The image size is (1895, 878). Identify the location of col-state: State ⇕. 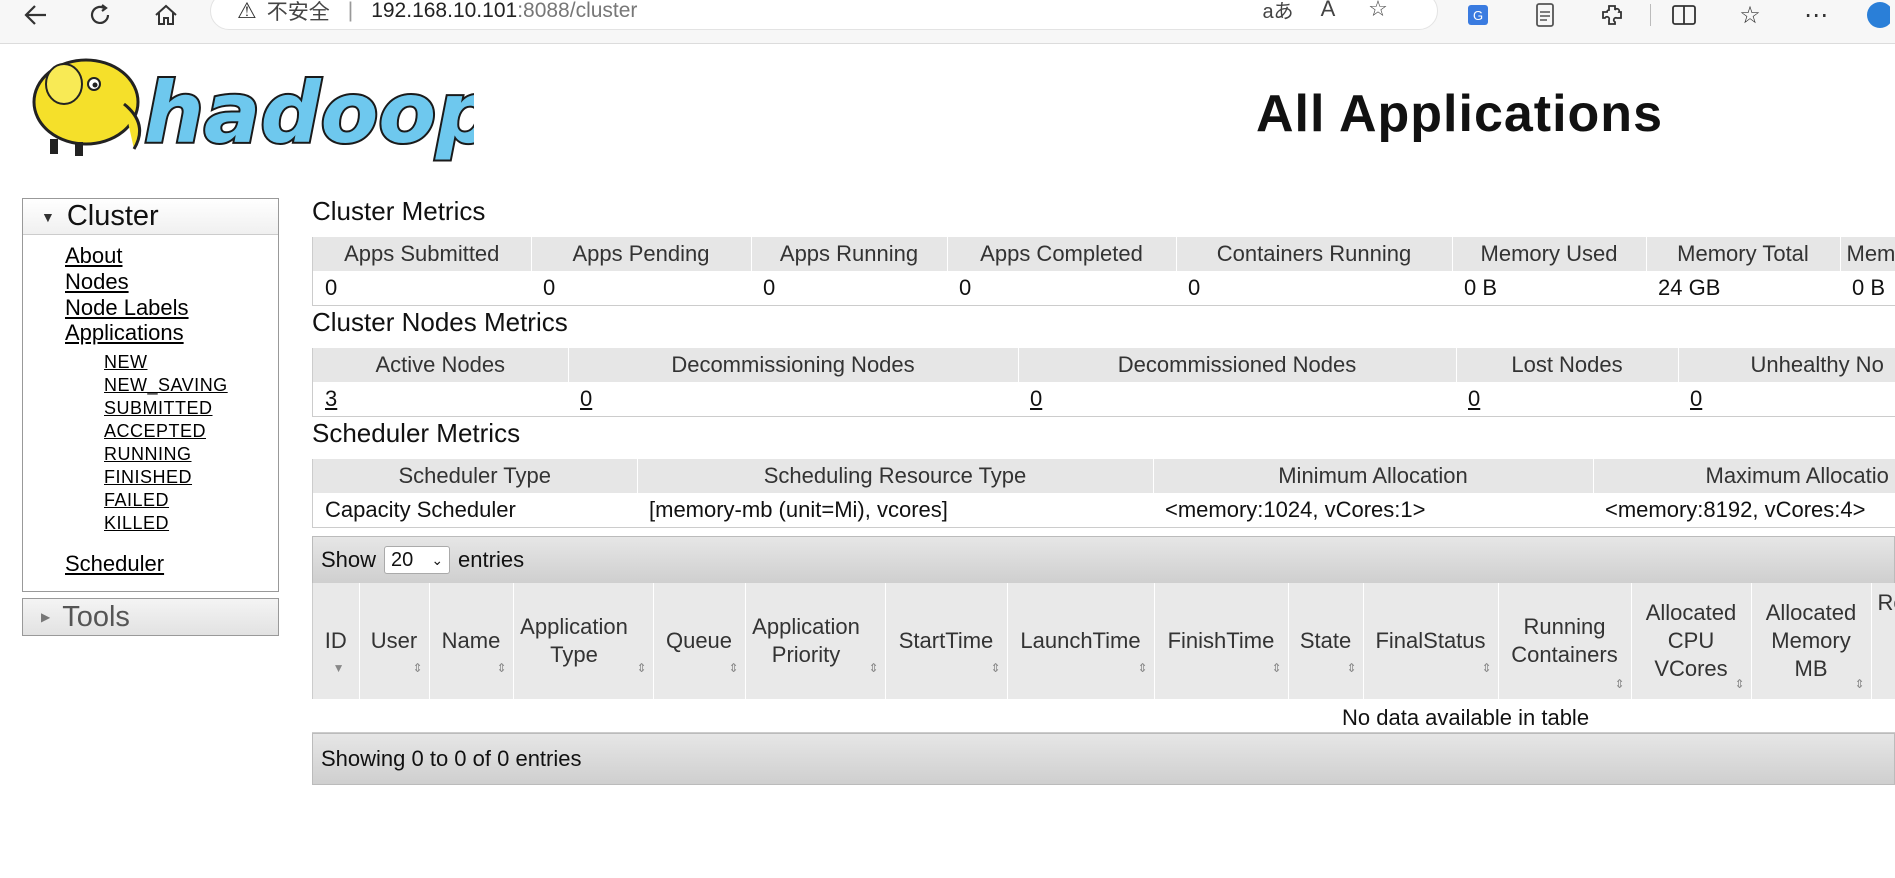
(1326, 641).